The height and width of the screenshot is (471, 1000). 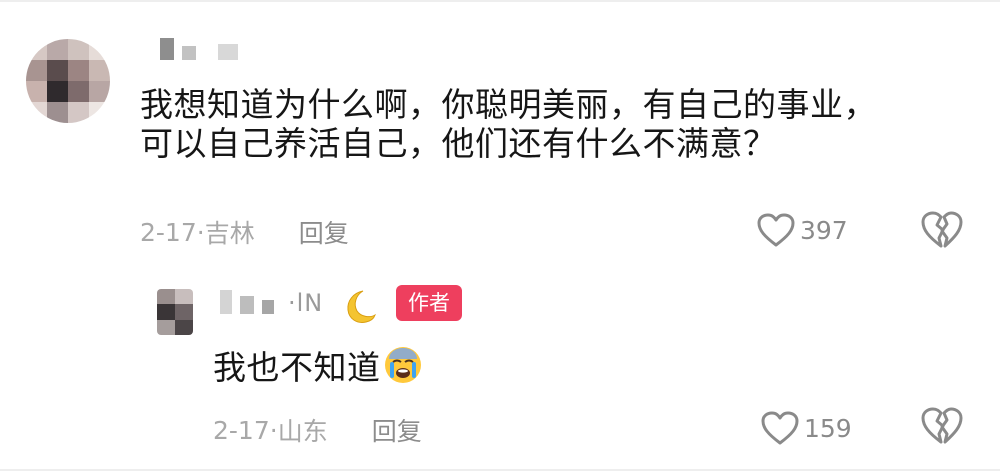 I want to click on author-avatar, so click(x=175, y=312).